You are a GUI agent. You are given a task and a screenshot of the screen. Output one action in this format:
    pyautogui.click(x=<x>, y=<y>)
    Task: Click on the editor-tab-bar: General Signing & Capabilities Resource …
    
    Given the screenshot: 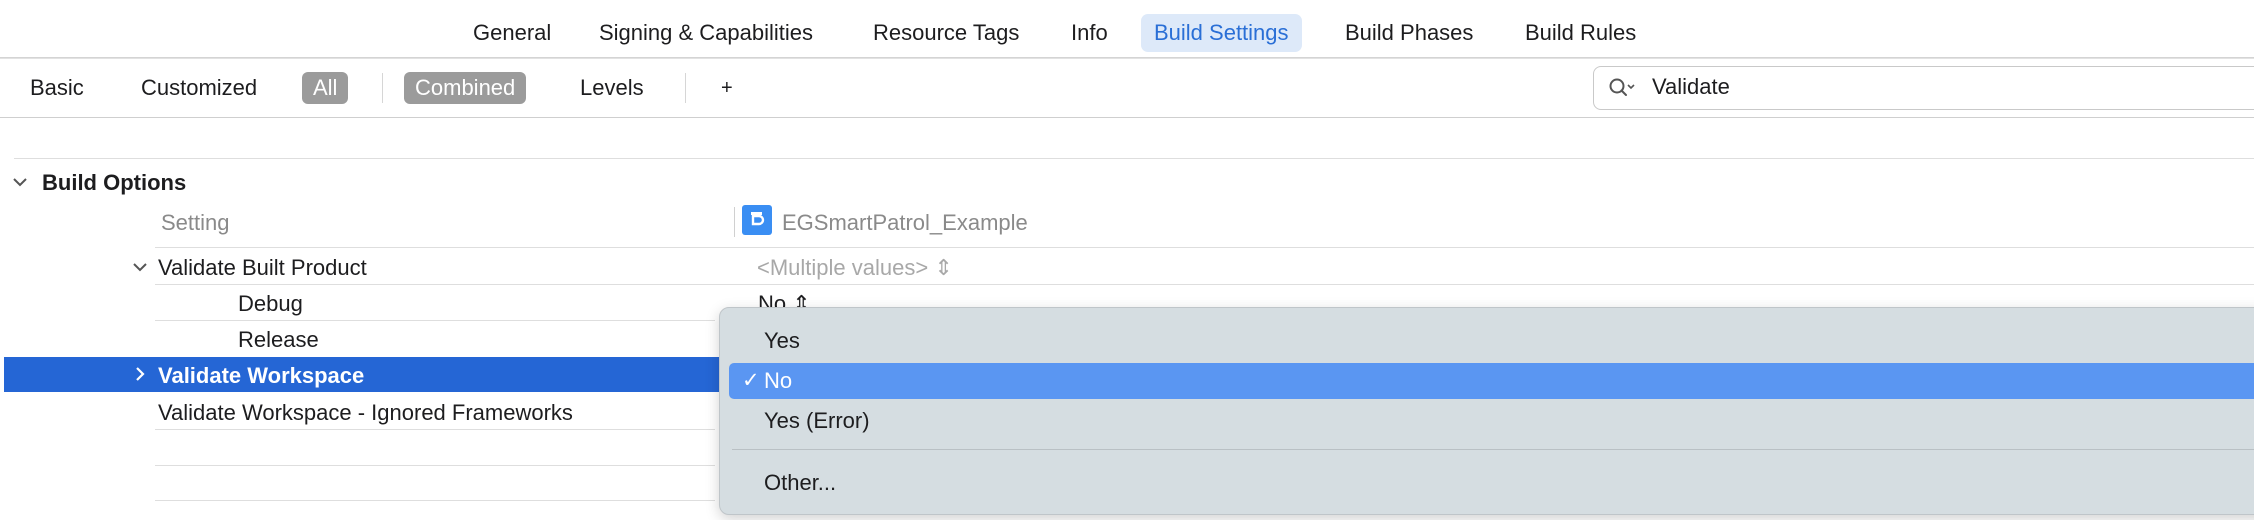 What is the action you would take?
    pyautogui.click(x=1127, y=29)
    